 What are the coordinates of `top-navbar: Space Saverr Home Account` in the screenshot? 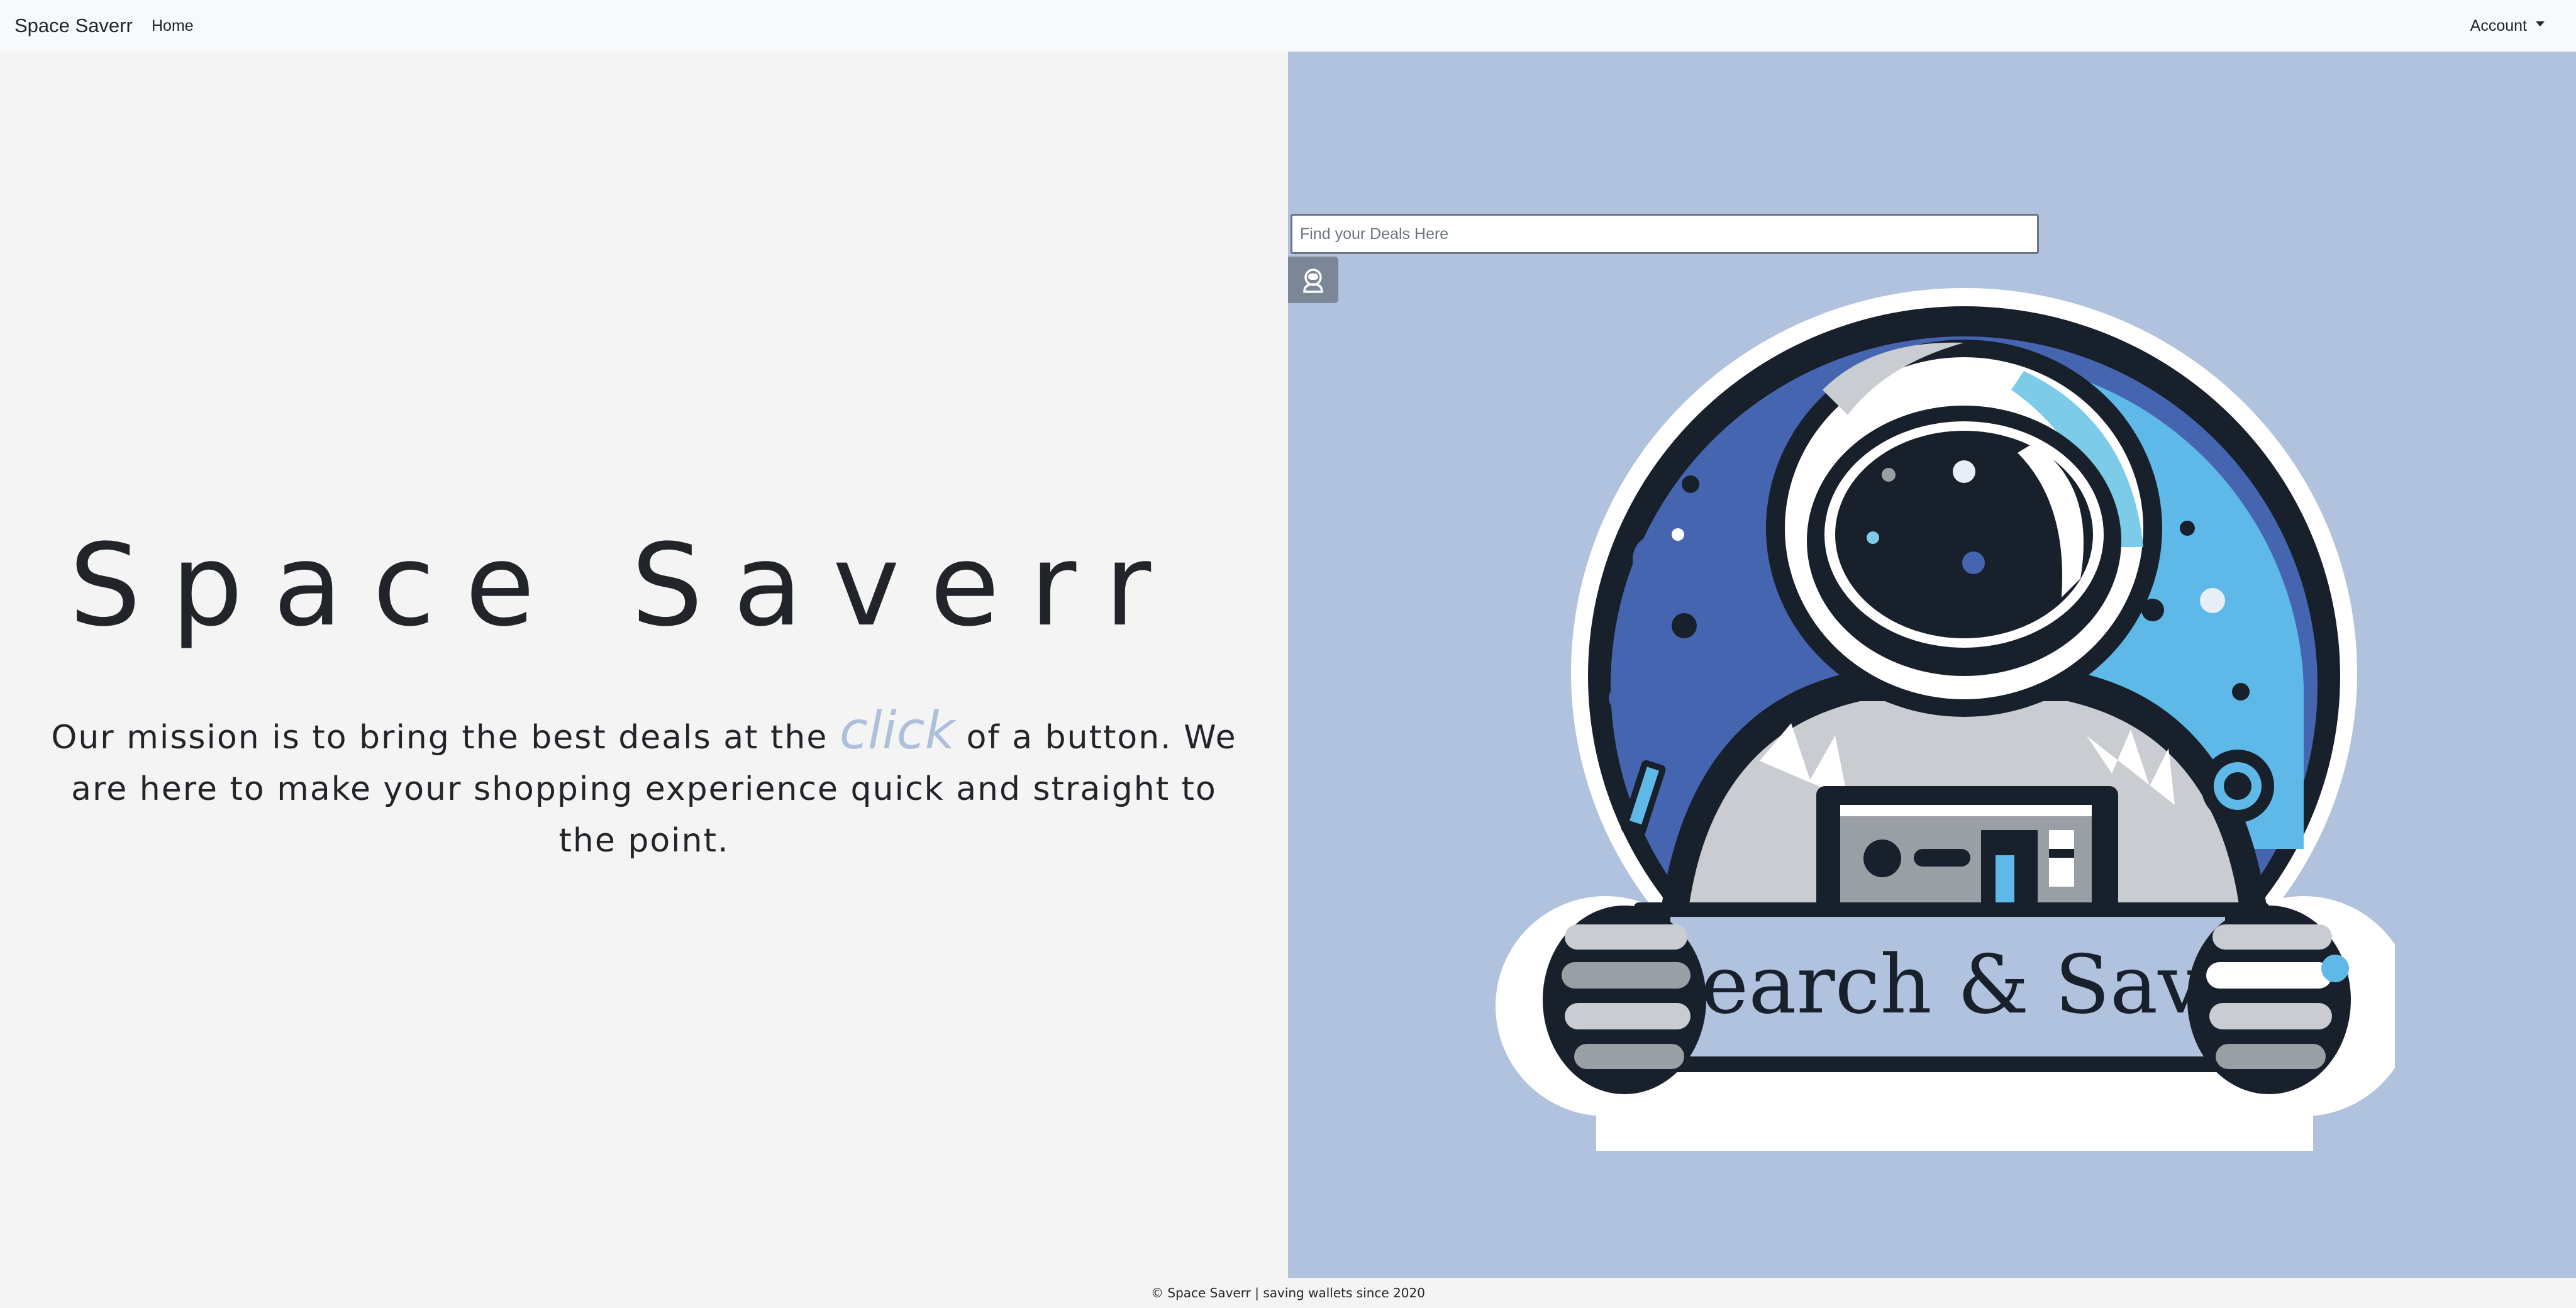 It's located at (1288, 26).